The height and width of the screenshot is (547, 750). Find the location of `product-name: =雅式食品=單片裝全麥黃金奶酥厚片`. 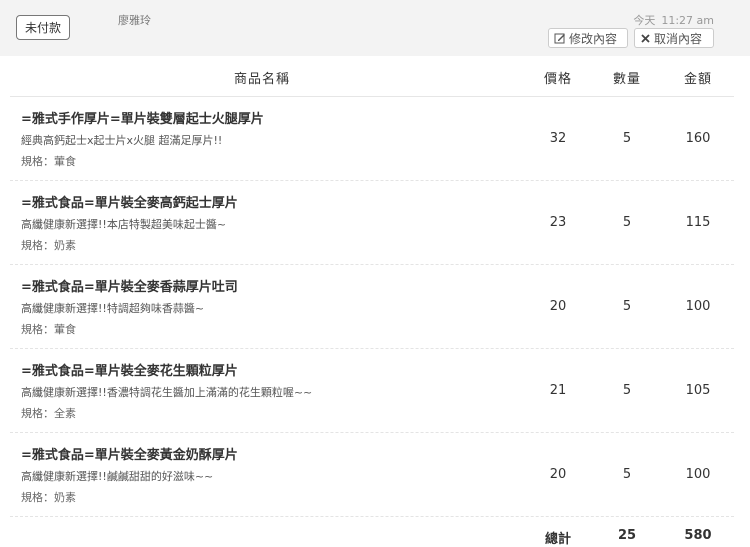

product-name: =雅式食品=單片裝全麥黃金奶酥厚片 is located at coordinates (129, 455).